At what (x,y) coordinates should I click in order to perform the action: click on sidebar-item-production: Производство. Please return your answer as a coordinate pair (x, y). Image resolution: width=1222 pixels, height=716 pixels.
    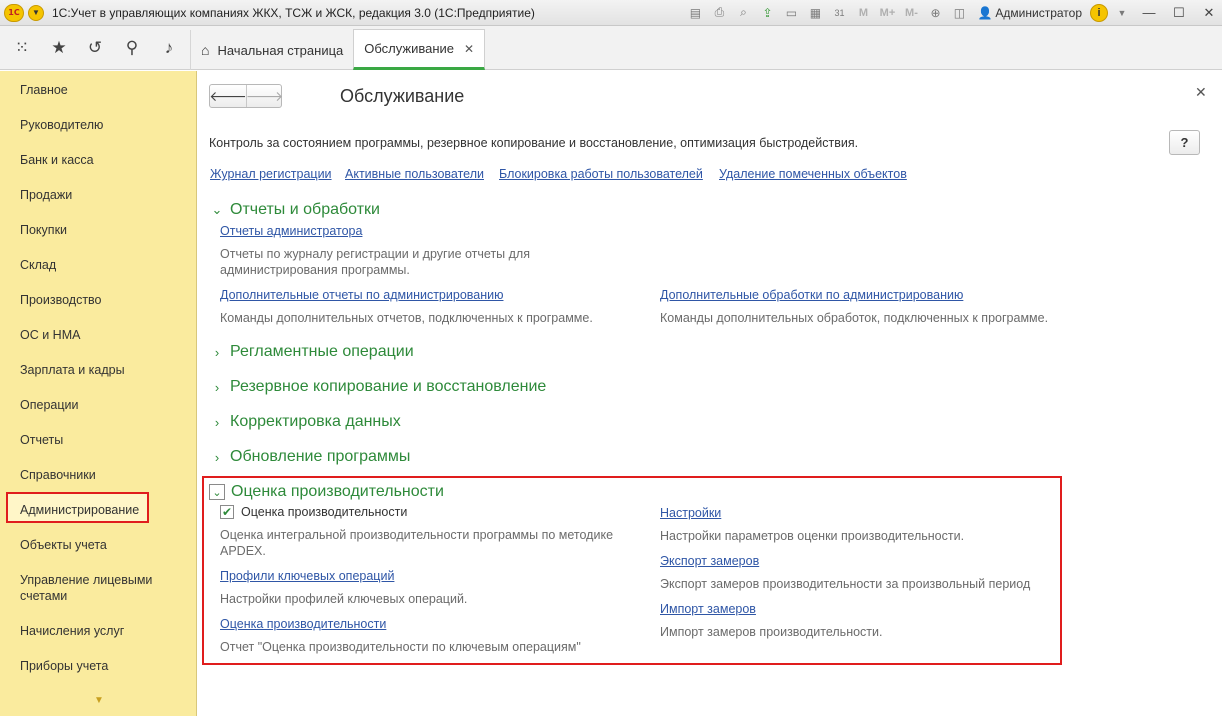
    Looking at the image, I should click on (61, 300).